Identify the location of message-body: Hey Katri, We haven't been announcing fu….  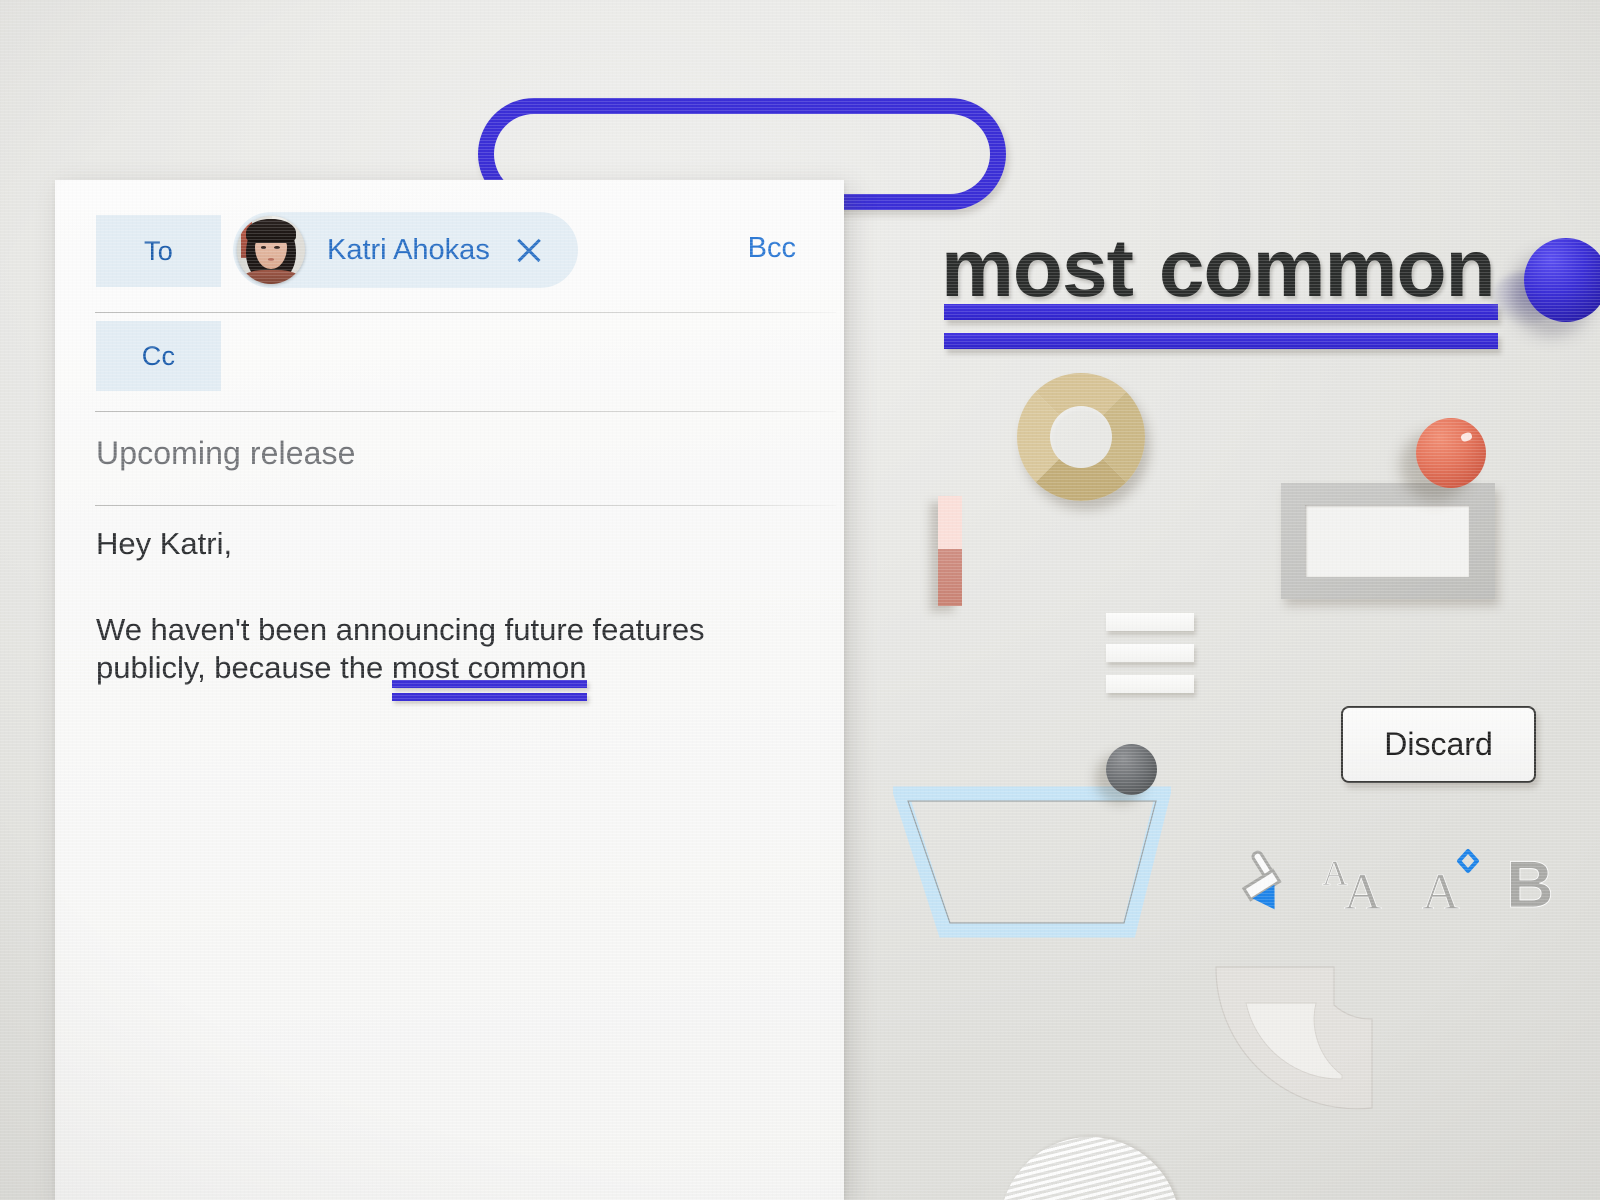
(440, 605).